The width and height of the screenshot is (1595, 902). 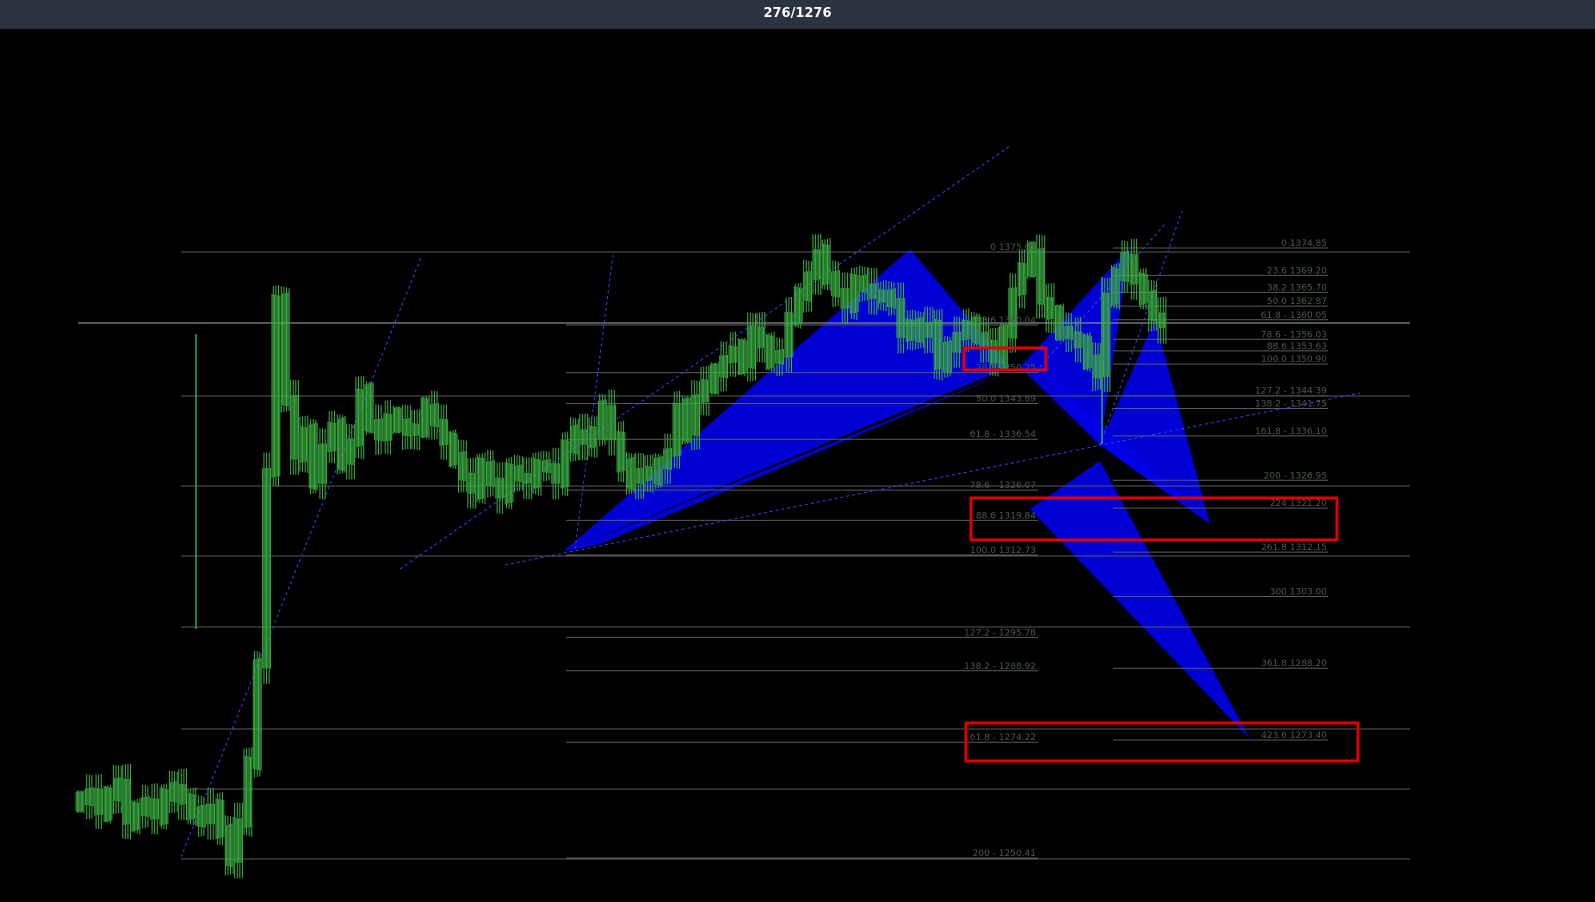 What do you see at coordinates (1294, 664) in the screenshot?
I see `fib-label-right: 361.8 1288.20` at bounding box center [1294, 664].